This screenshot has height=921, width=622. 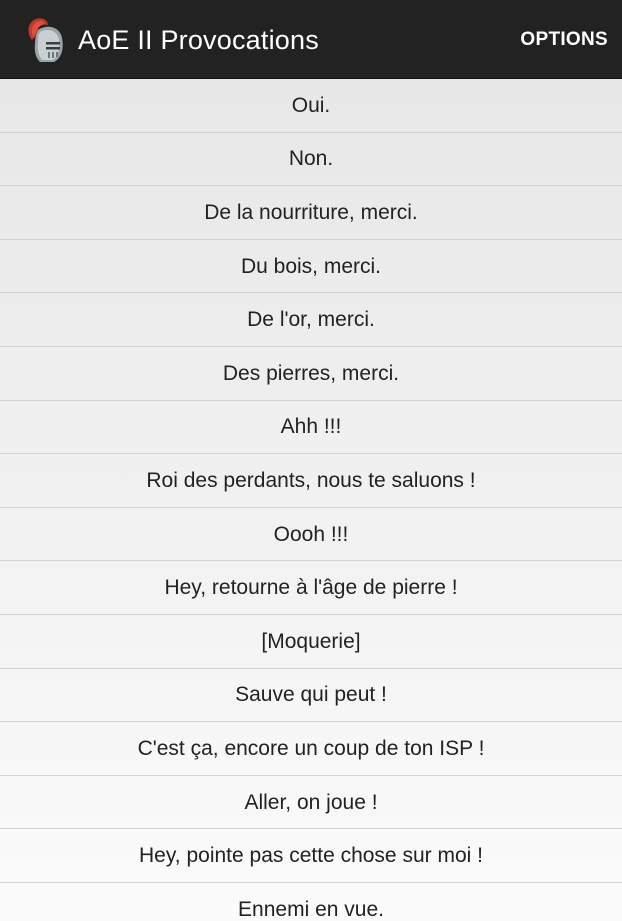 I want to click on list-item: Ahh !!!, so click(x=311, y=428).